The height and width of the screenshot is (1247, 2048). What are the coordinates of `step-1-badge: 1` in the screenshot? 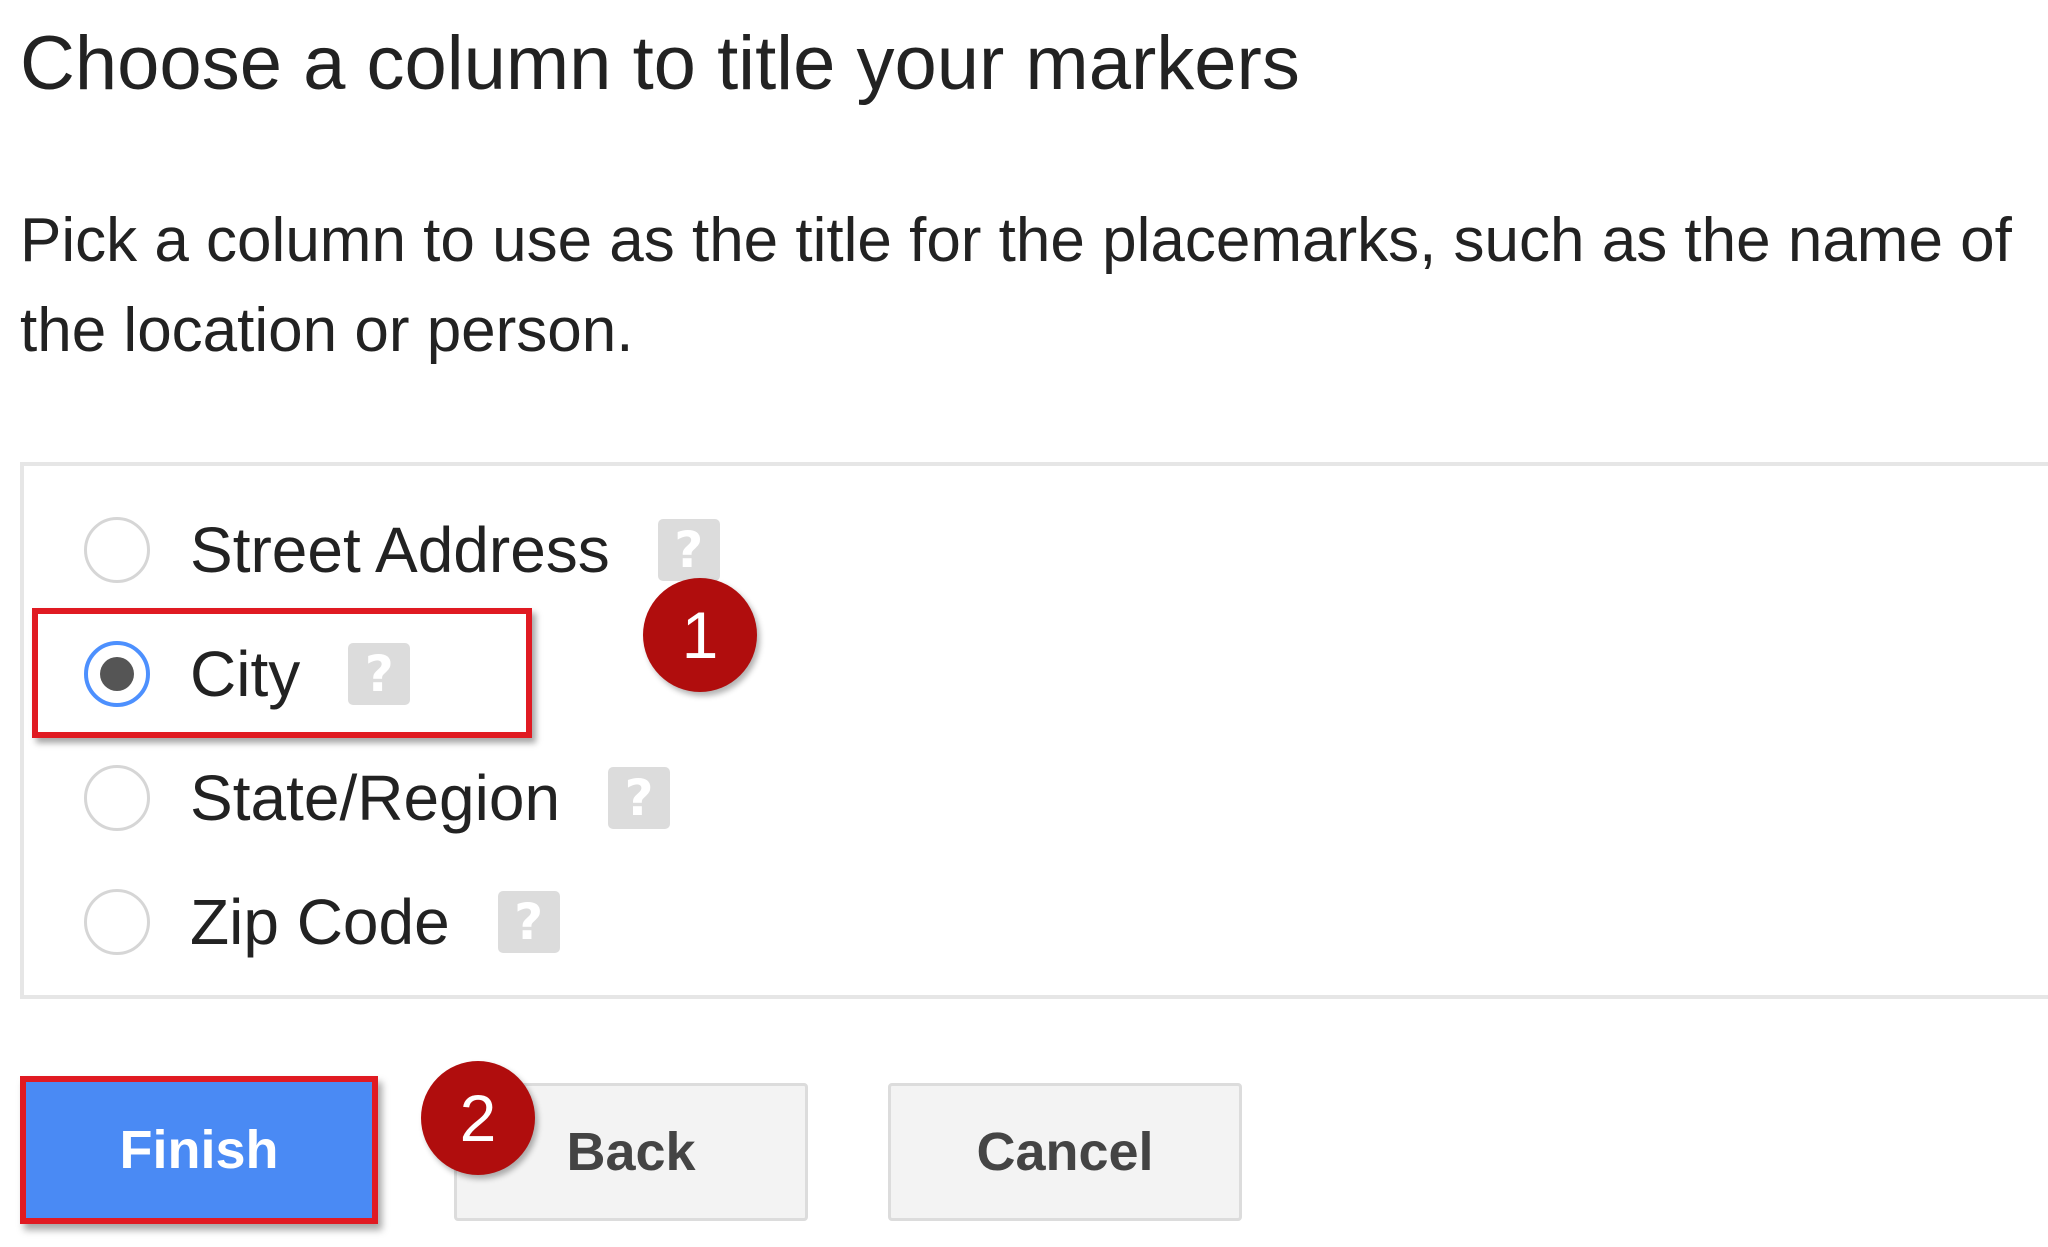 It's located at (700, 635).